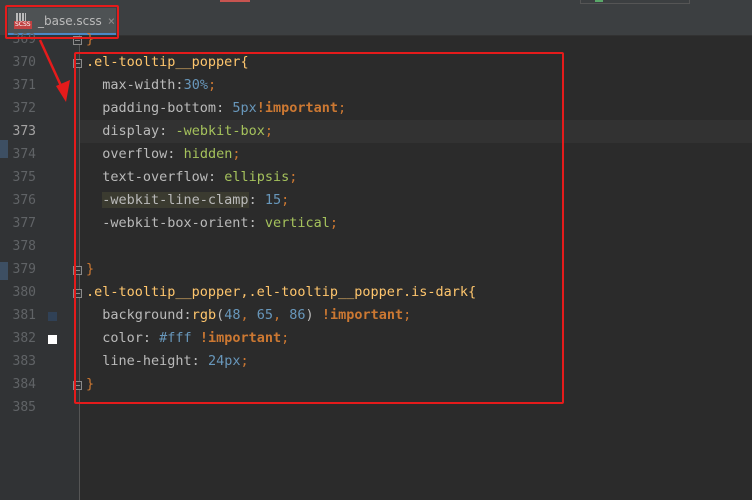 This screenshot has width=752, height=500. I want to click on line-number: 376, so click(24, 200).